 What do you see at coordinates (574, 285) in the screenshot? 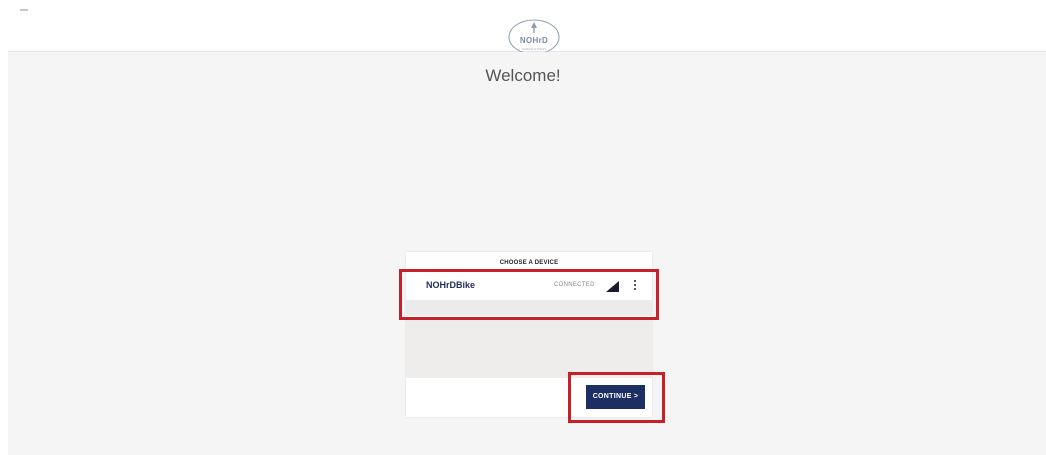
I see `device-status: CONNECTED` at bounding box center [574, 285].